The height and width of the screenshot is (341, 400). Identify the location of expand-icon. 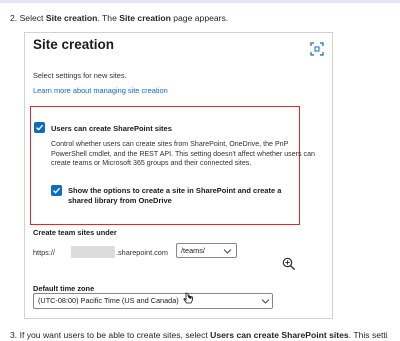
(317, 49).